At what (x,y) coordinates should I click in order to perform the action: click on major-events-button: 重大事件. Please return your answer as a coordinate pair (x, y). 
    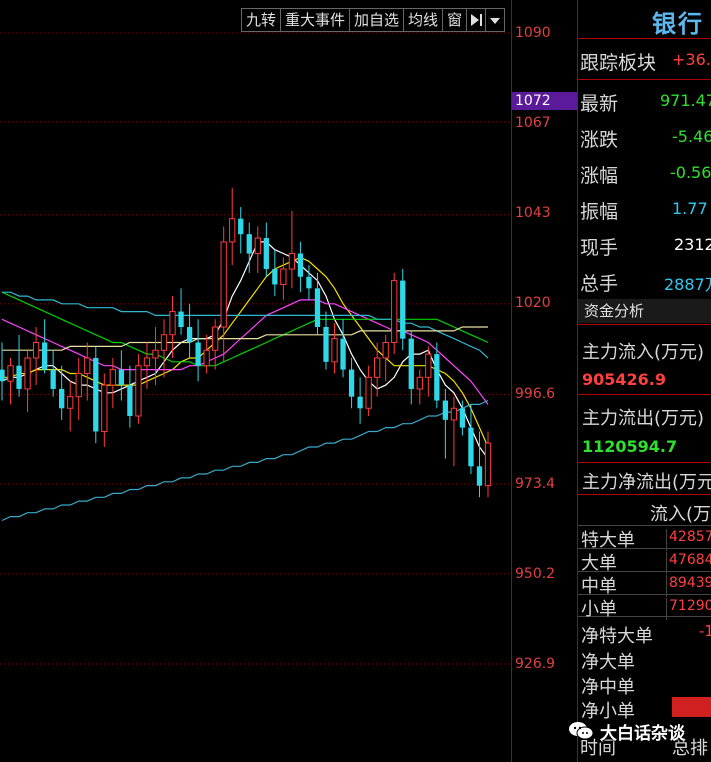
    Looking at the image, I should click on (315, 20).